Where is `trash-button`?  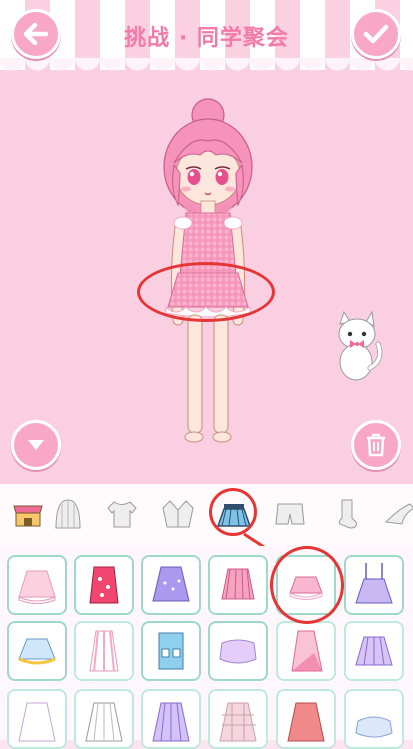 trash-button is located at coordinates (376, 445).